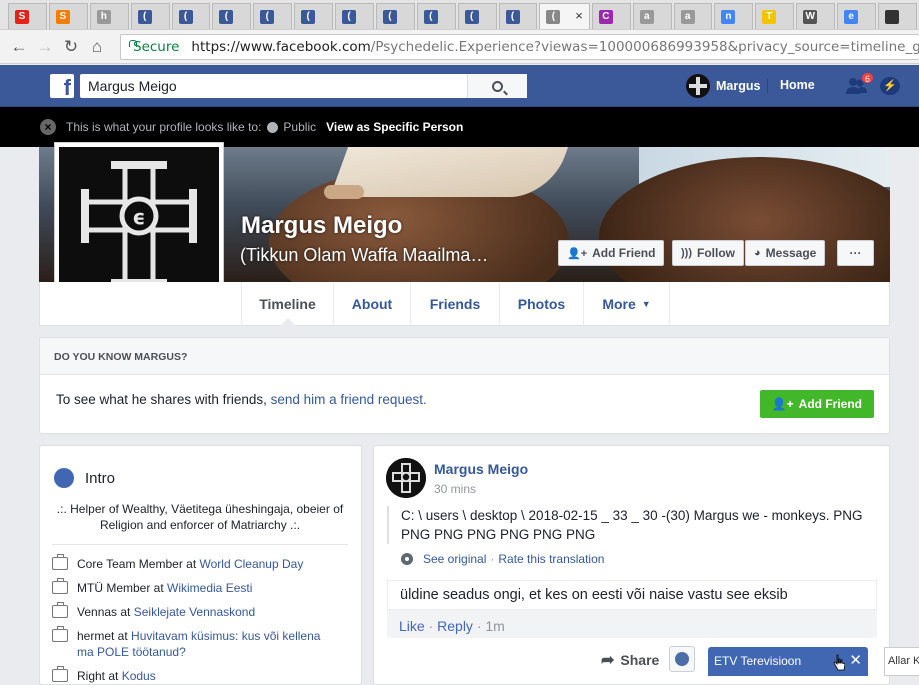 This screenshot has width=919, height=685. I want to click on intro-item-link: World Cleanup Day, so click(252, 564).